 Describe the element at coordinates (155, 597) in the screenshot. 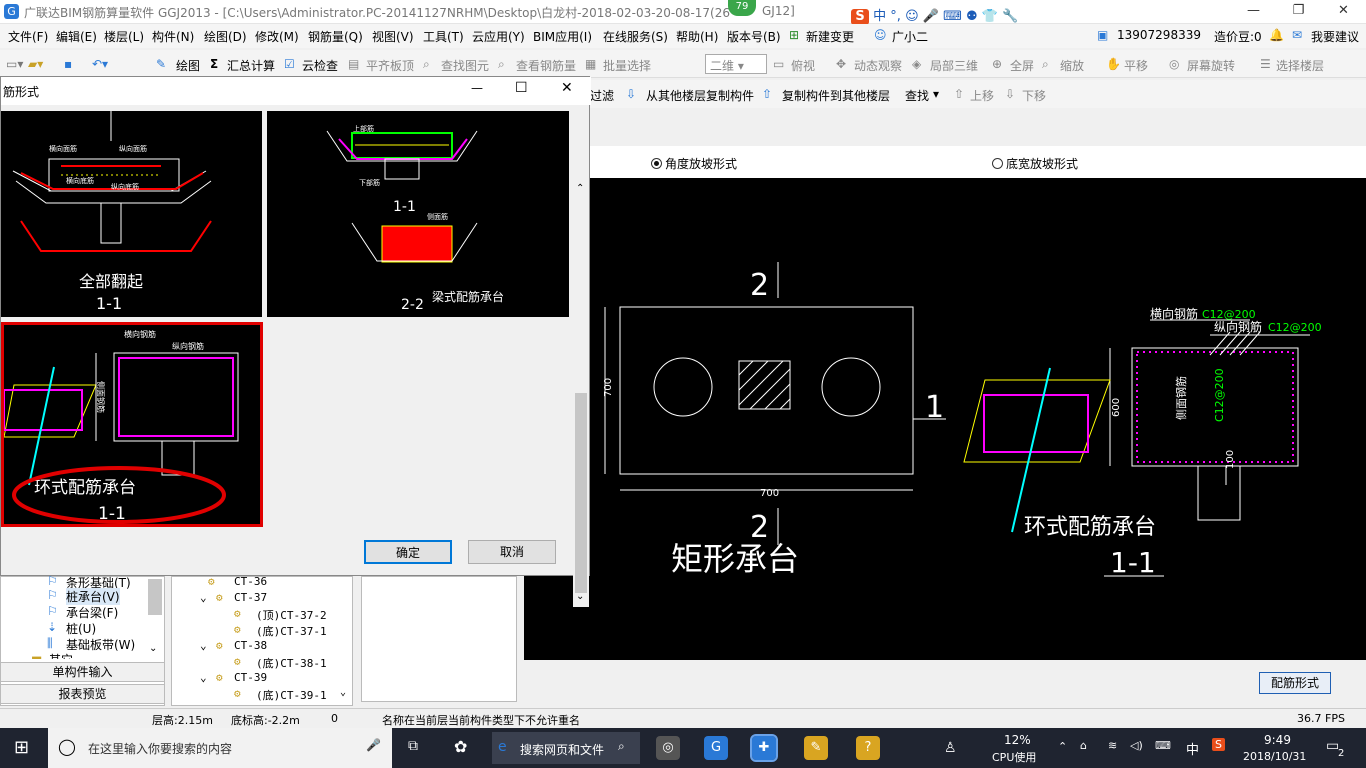

I see `tree-scrollbar` at that location.